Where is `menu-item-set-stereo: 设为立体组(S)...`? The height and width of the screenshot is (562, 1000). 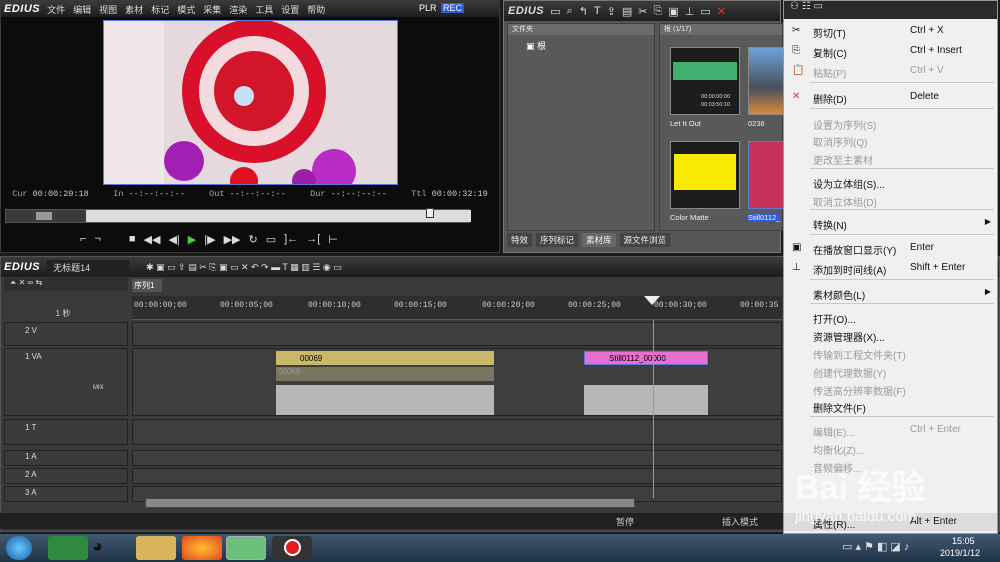
menu-item-set-stereo: 设为立体组(S)... is located at coordinates (890, 182).